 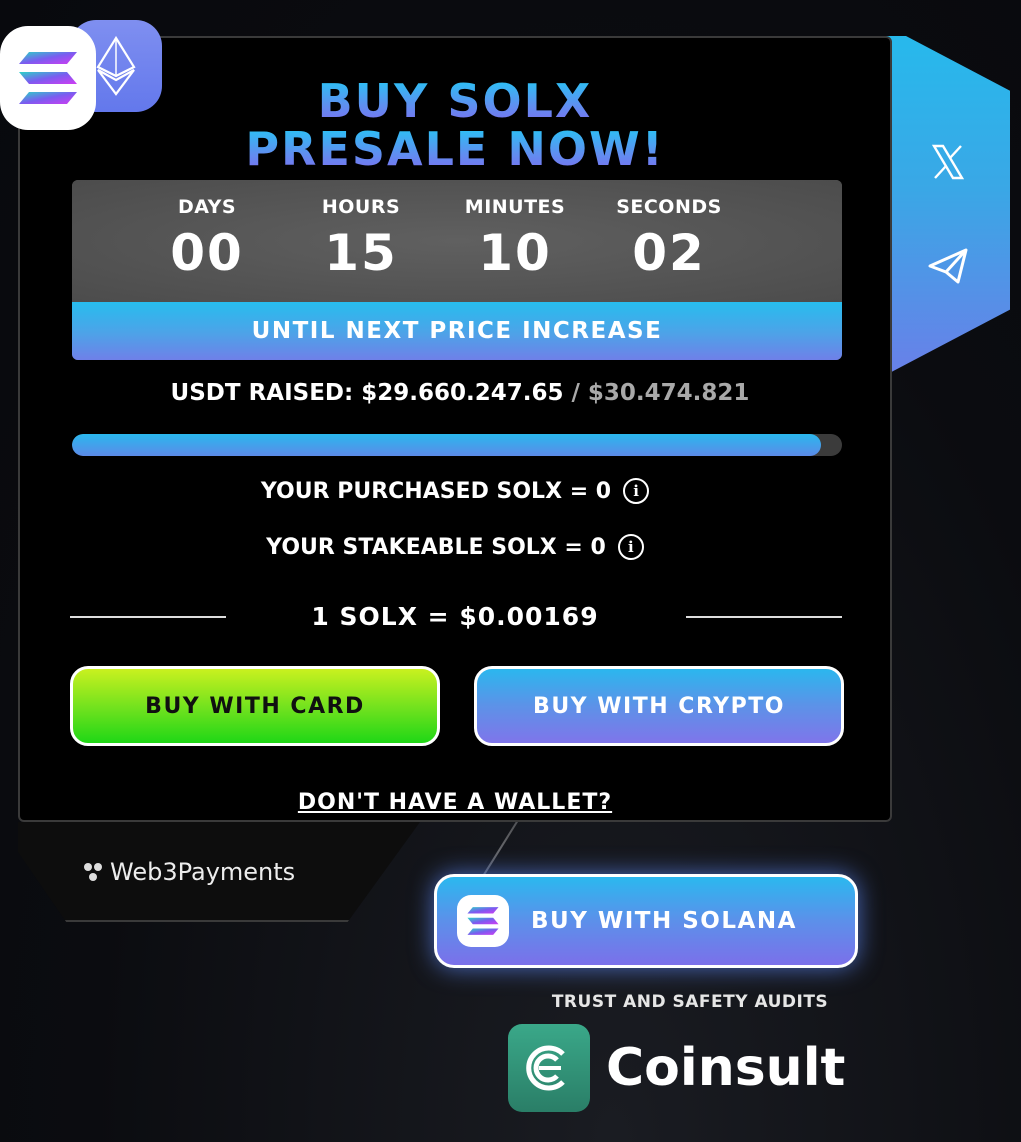 What do you see at coordinates (455, 149) in the screenshot?
I see `title-line-2: PRESALE NOW!` at bounding box center [455, 149].